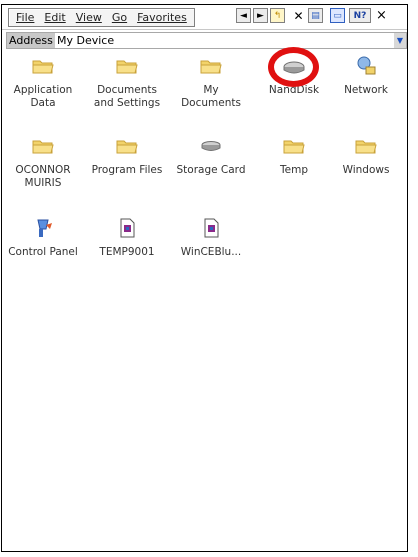 The width and height of the screenshot is (418, 557). I want to click on help-icon: N?, so click(360, 15).